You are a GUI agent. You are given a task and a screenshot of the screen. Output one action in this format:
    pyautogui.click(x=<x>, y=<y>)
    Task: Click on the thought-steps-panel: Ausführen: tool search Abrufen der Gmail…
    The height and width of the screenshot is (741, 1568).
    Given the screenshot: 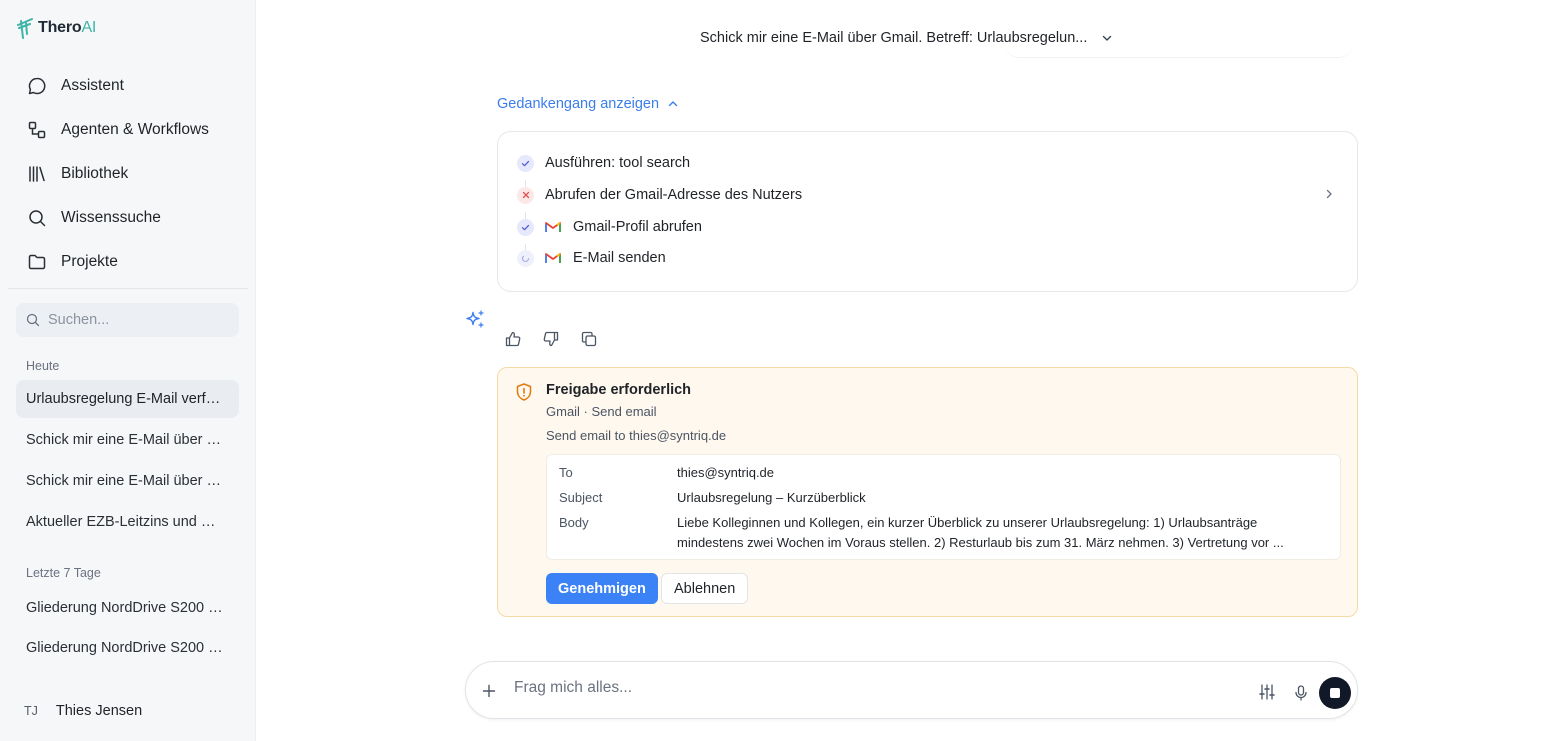 What is the action you would take?
    pyautogui.click(x=927, y=211)
    